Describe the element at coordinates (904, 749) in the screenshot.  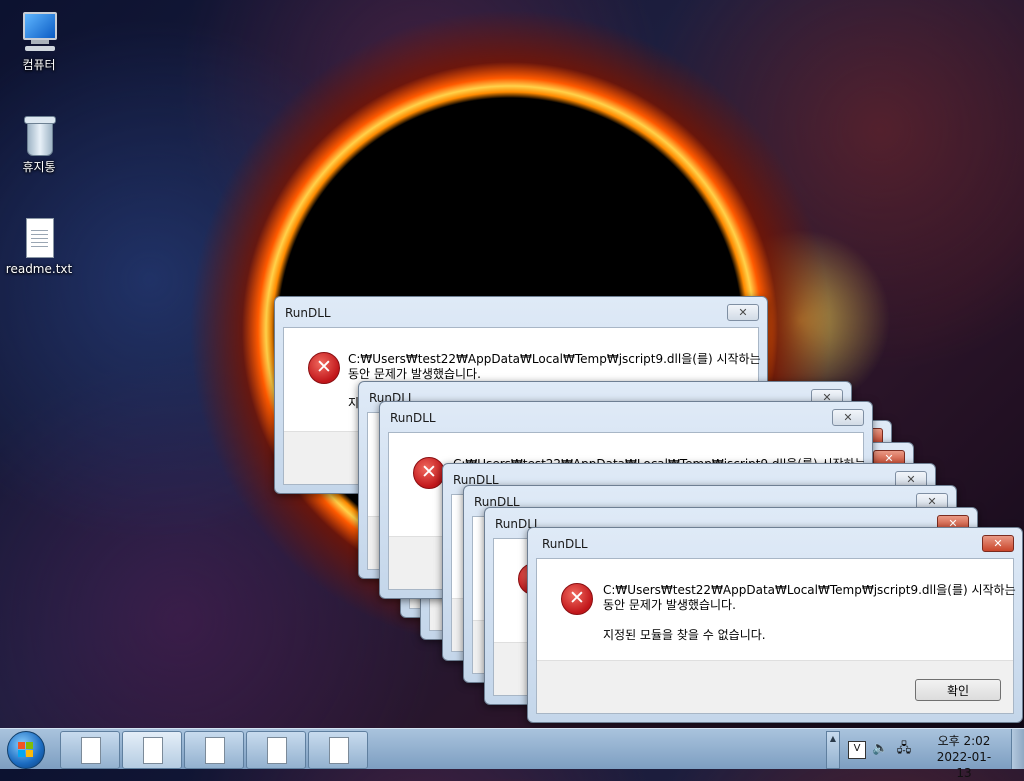
I see `network-icon: 🖧` at that location.